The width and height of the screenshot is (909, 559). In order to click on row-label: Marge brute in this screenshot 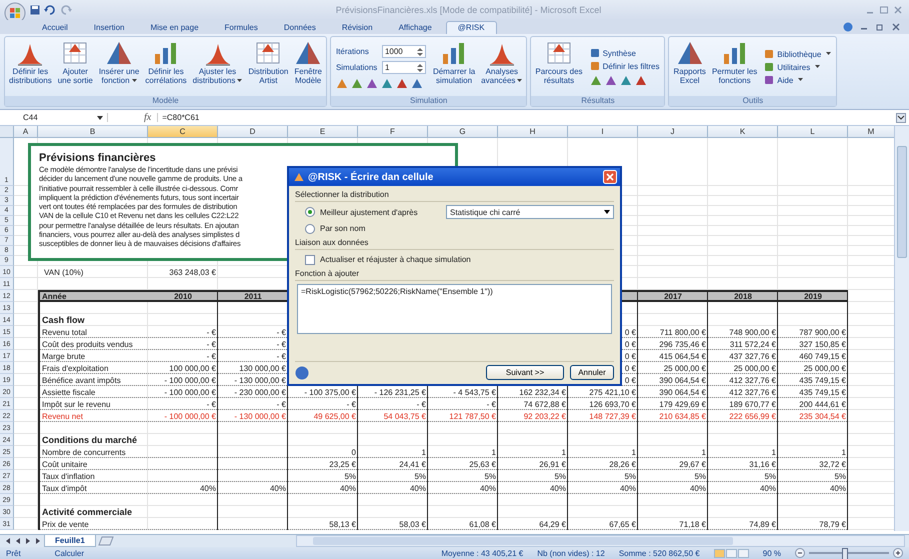, I will do `click(64, 356)`.